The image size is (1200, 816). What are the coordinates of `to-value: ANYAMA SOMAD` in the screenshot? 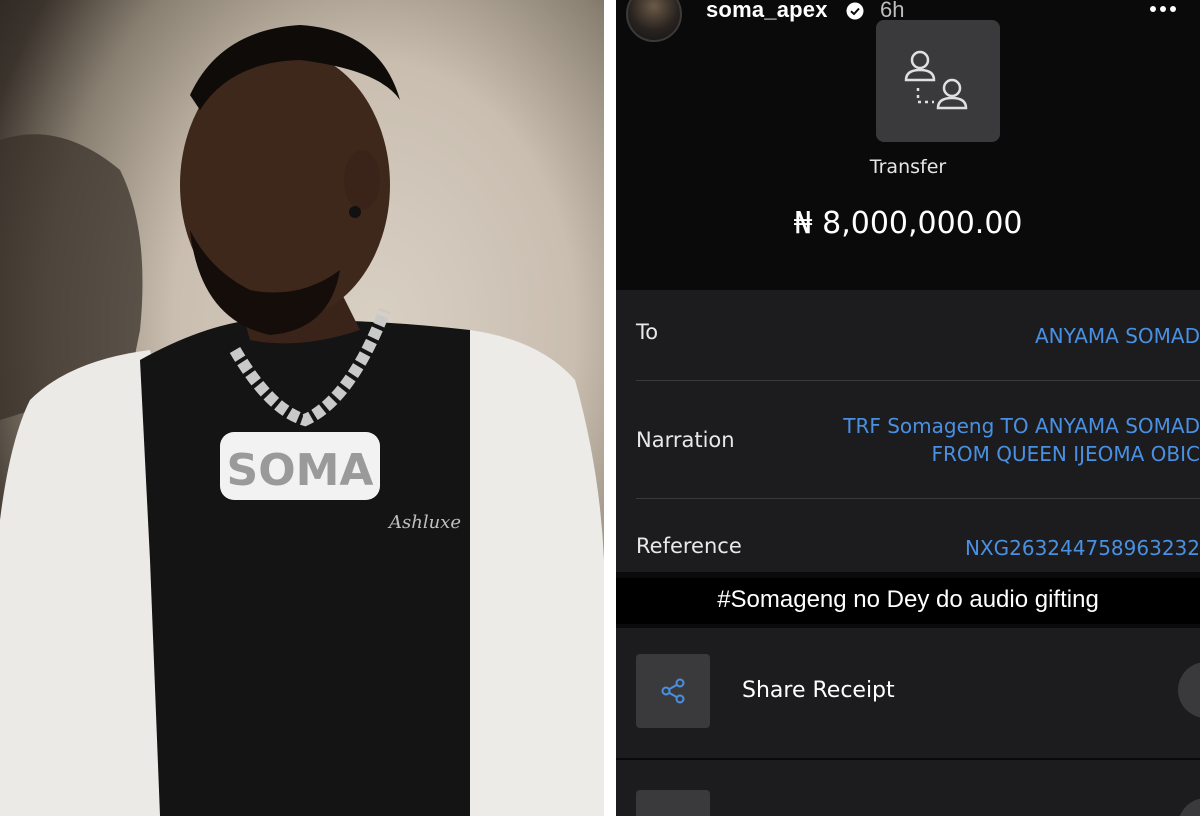 It's located at (1117, 336).